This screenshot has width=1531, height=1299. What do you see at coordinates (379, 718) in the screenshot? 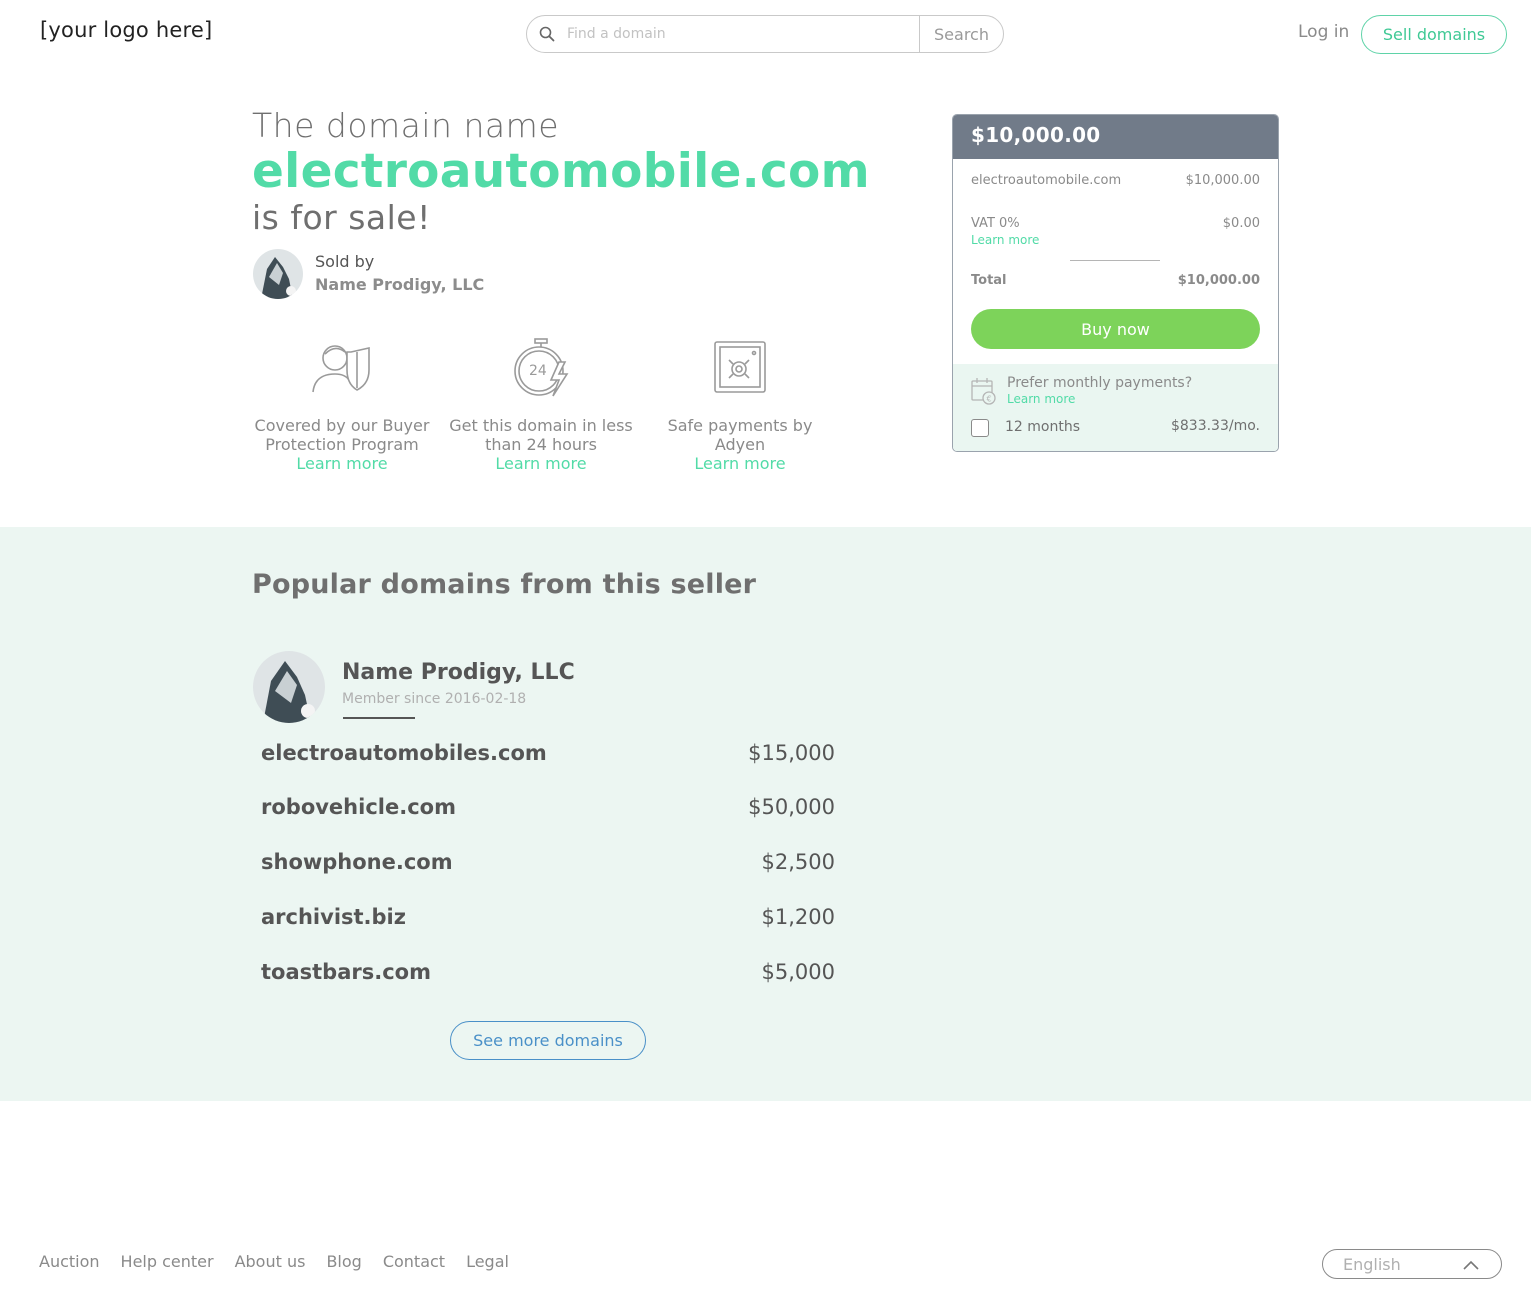
I see `seller-underline` at bounding box center [379, 718].